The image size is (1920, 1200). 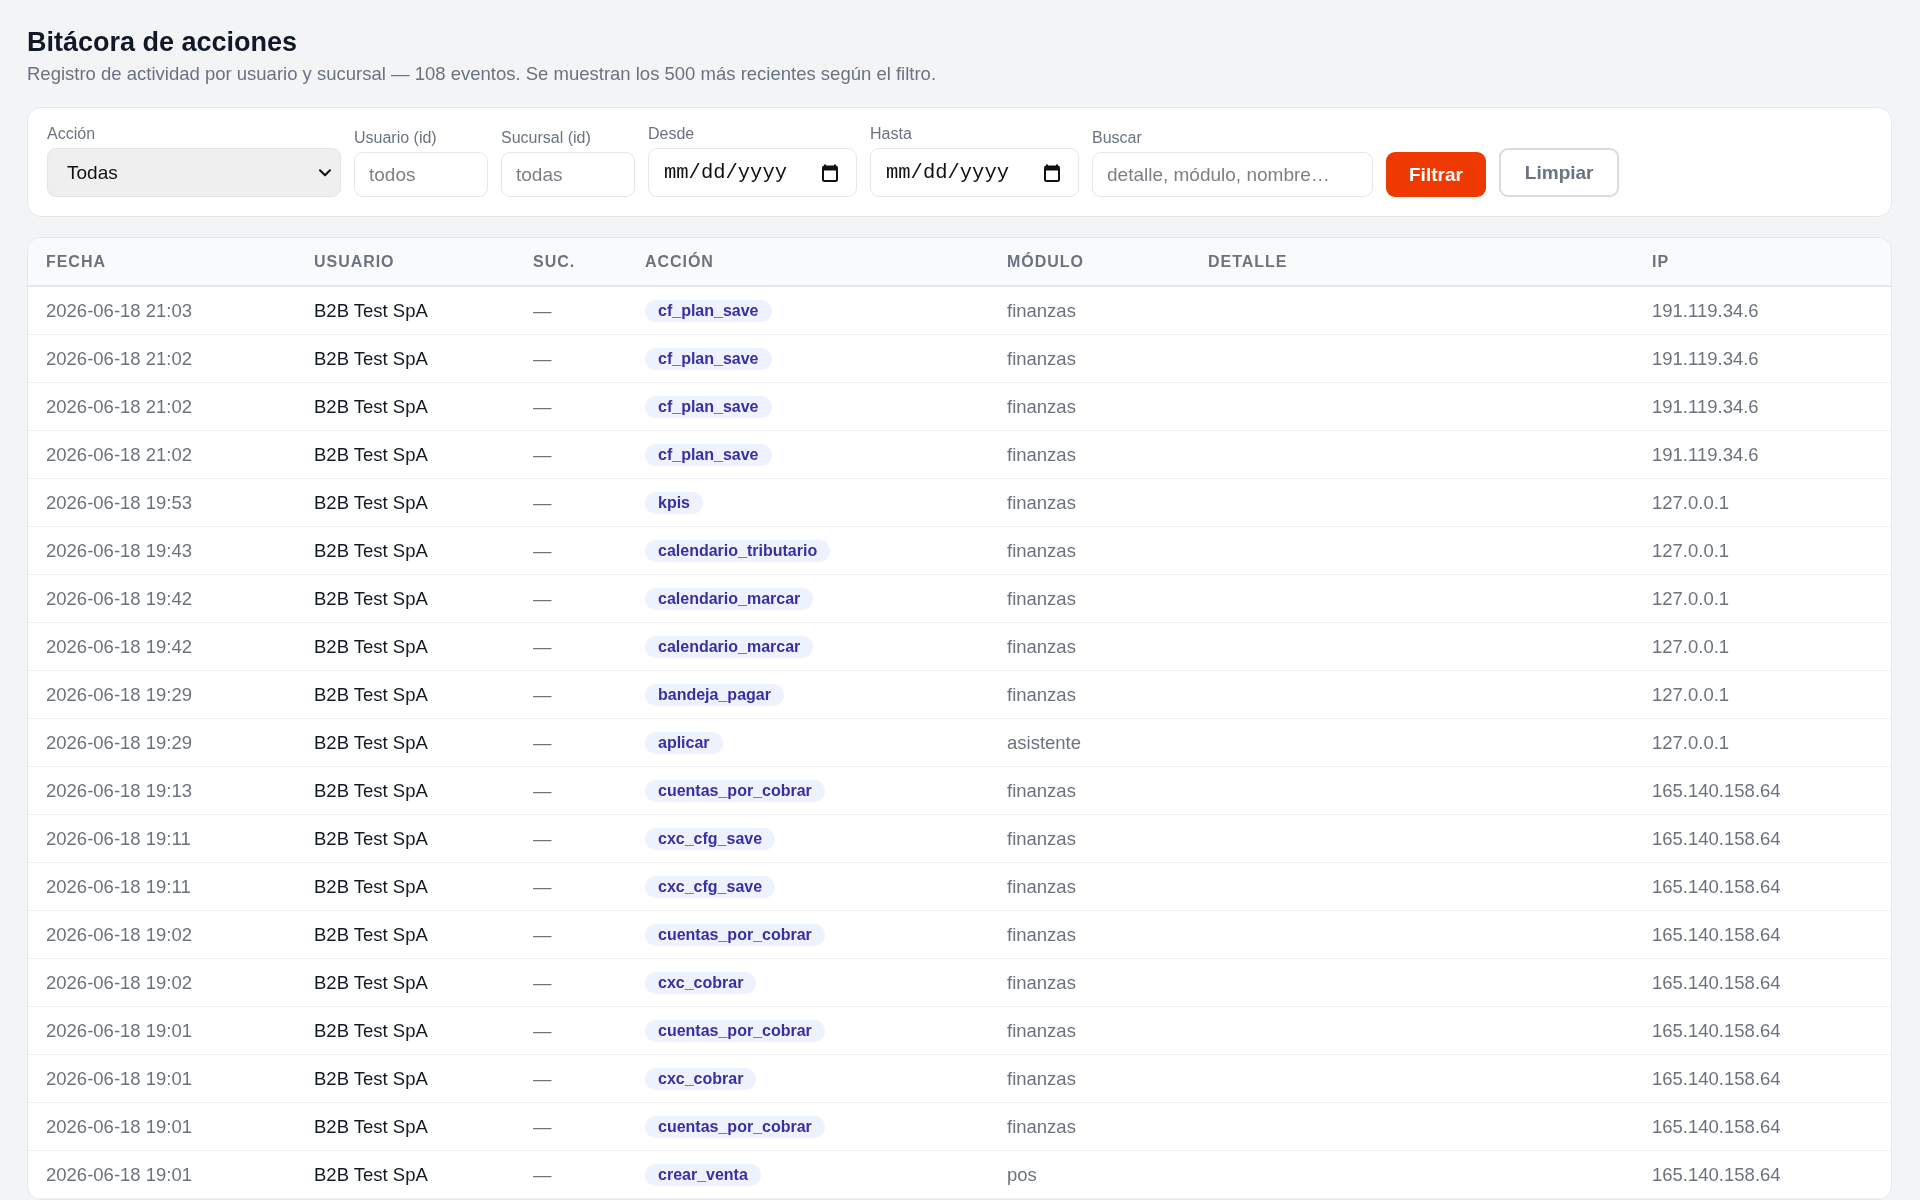 I want to click on table-cell-text: 2026-06-18 19:53, so click(x=119, y=502).